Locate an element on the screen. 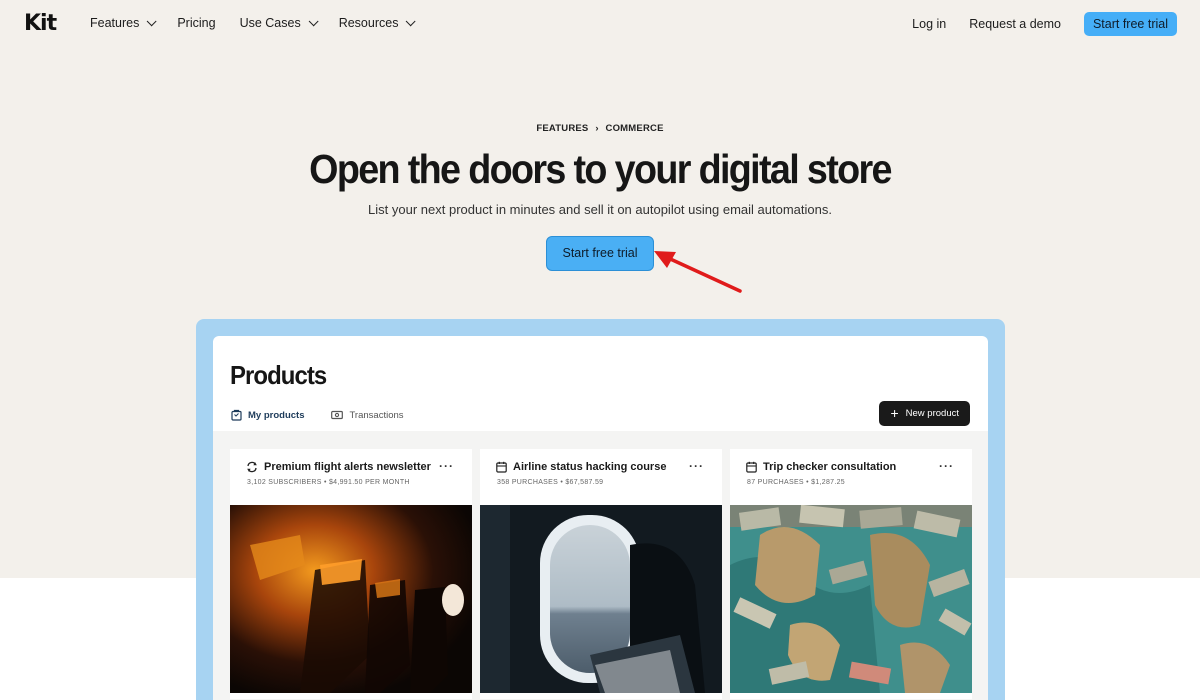 This screenshot has height=700, width=1200. airplane-cabin-photo is located at coordinates (351, 599).